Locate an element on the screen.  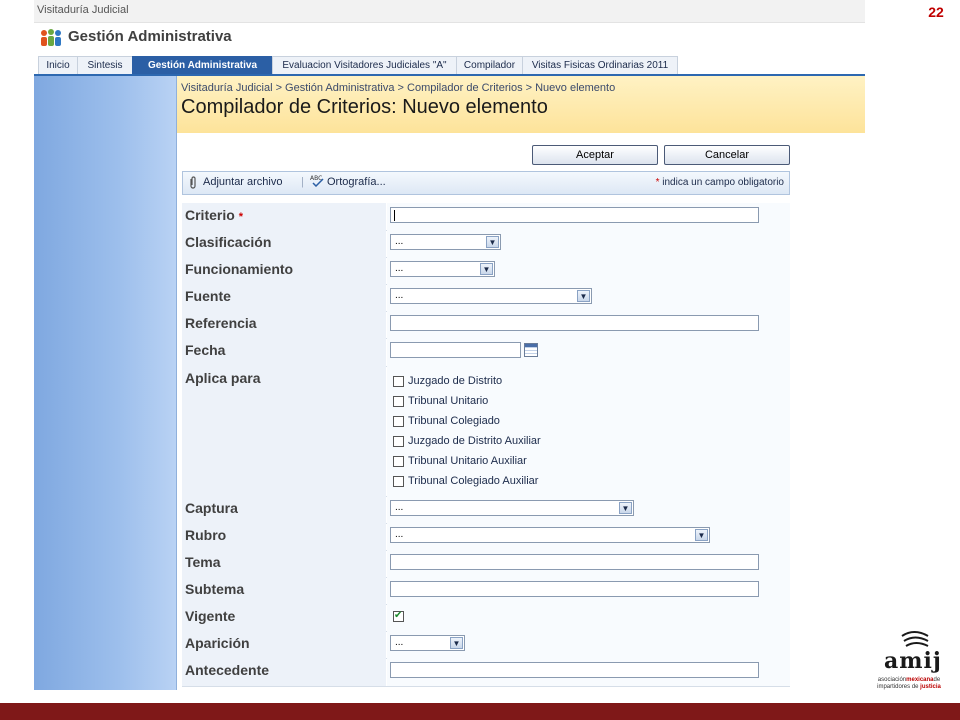
rubro-label: Rubro is located at coordinates (206, 535).